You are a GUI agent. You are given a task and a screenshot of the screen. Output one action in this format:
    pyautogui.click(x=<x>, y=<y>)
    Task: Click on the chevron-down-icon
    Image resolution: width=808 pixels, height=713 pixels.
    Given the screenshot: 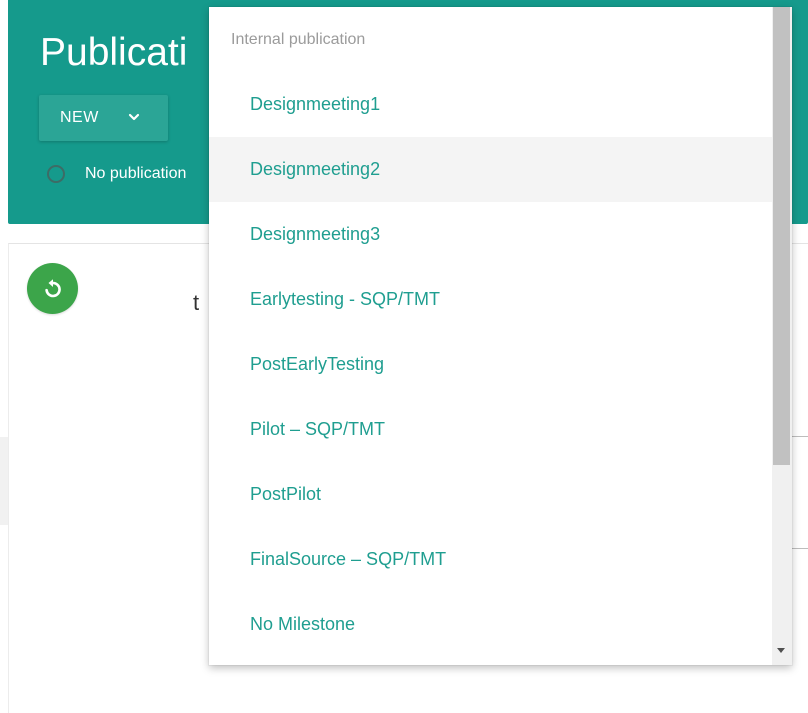 What is the action you would take?
    pyautogui.click(x=134, y=117)
    